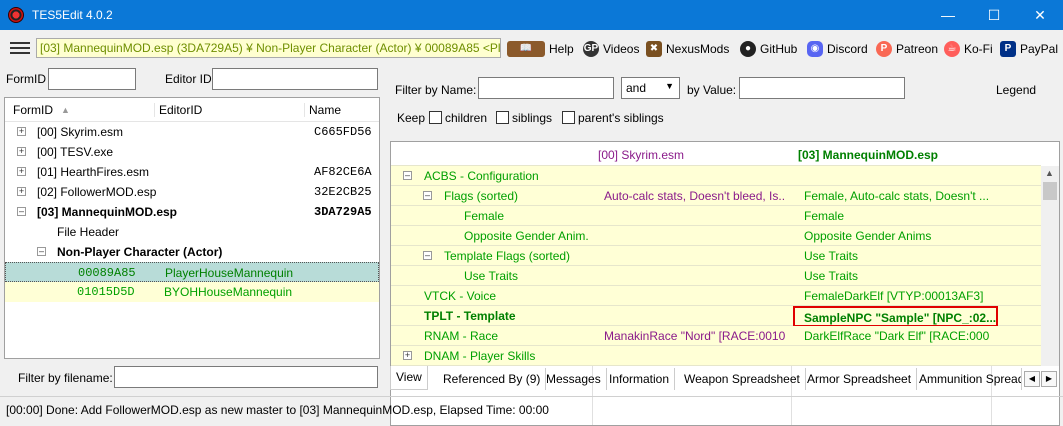  What do you see at coordinates (837, 49) in the screenshot?
I see `discord-link: ◉ Discord` at bounding box center [837, 49].